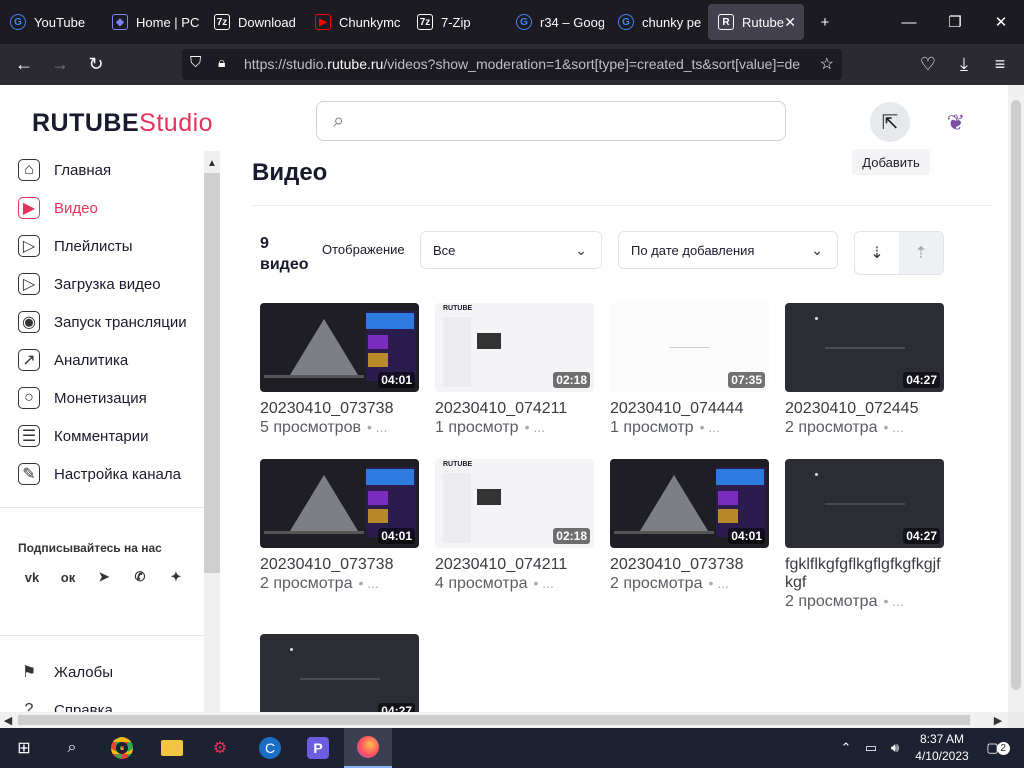 Image resolution: width=1024 pixels, height=768 pixels. What do you see at coordinates (89, 284) in the screenshot?
I see `sidebar-item: ▷ Загрузка видео` at bounding box center [89, 284].